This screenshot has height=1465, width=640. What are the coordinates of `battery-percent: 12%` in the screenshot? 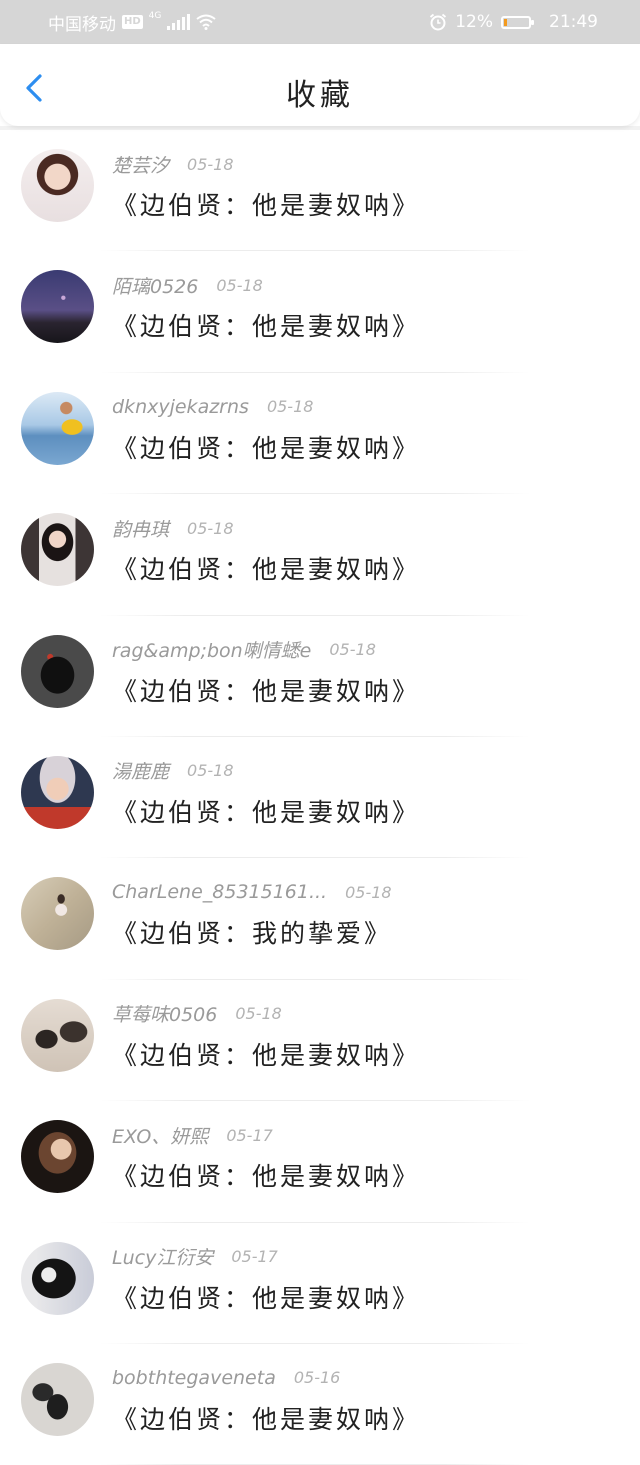 It's located at (474, 22).